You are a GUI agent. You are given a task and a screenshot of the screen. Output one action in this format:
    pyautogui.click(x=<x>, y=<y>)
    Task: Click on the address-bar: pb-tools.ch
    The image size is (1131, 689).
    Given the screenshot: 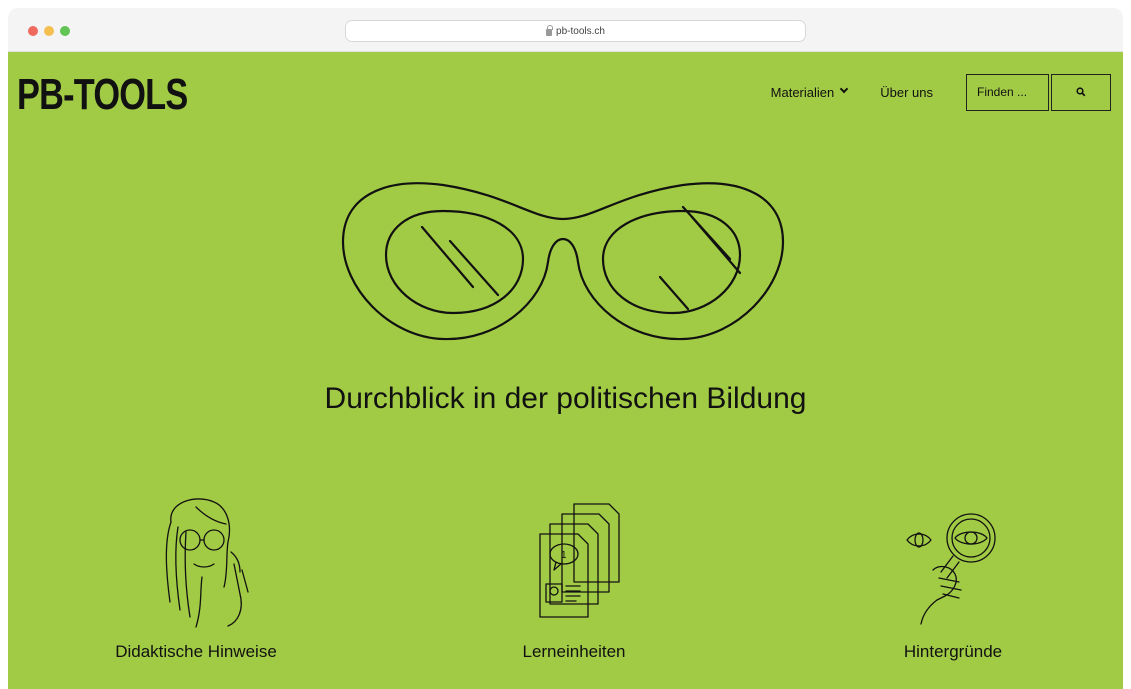 What is the action you would take?
    pyautogui.click(x=575, y=31)
    